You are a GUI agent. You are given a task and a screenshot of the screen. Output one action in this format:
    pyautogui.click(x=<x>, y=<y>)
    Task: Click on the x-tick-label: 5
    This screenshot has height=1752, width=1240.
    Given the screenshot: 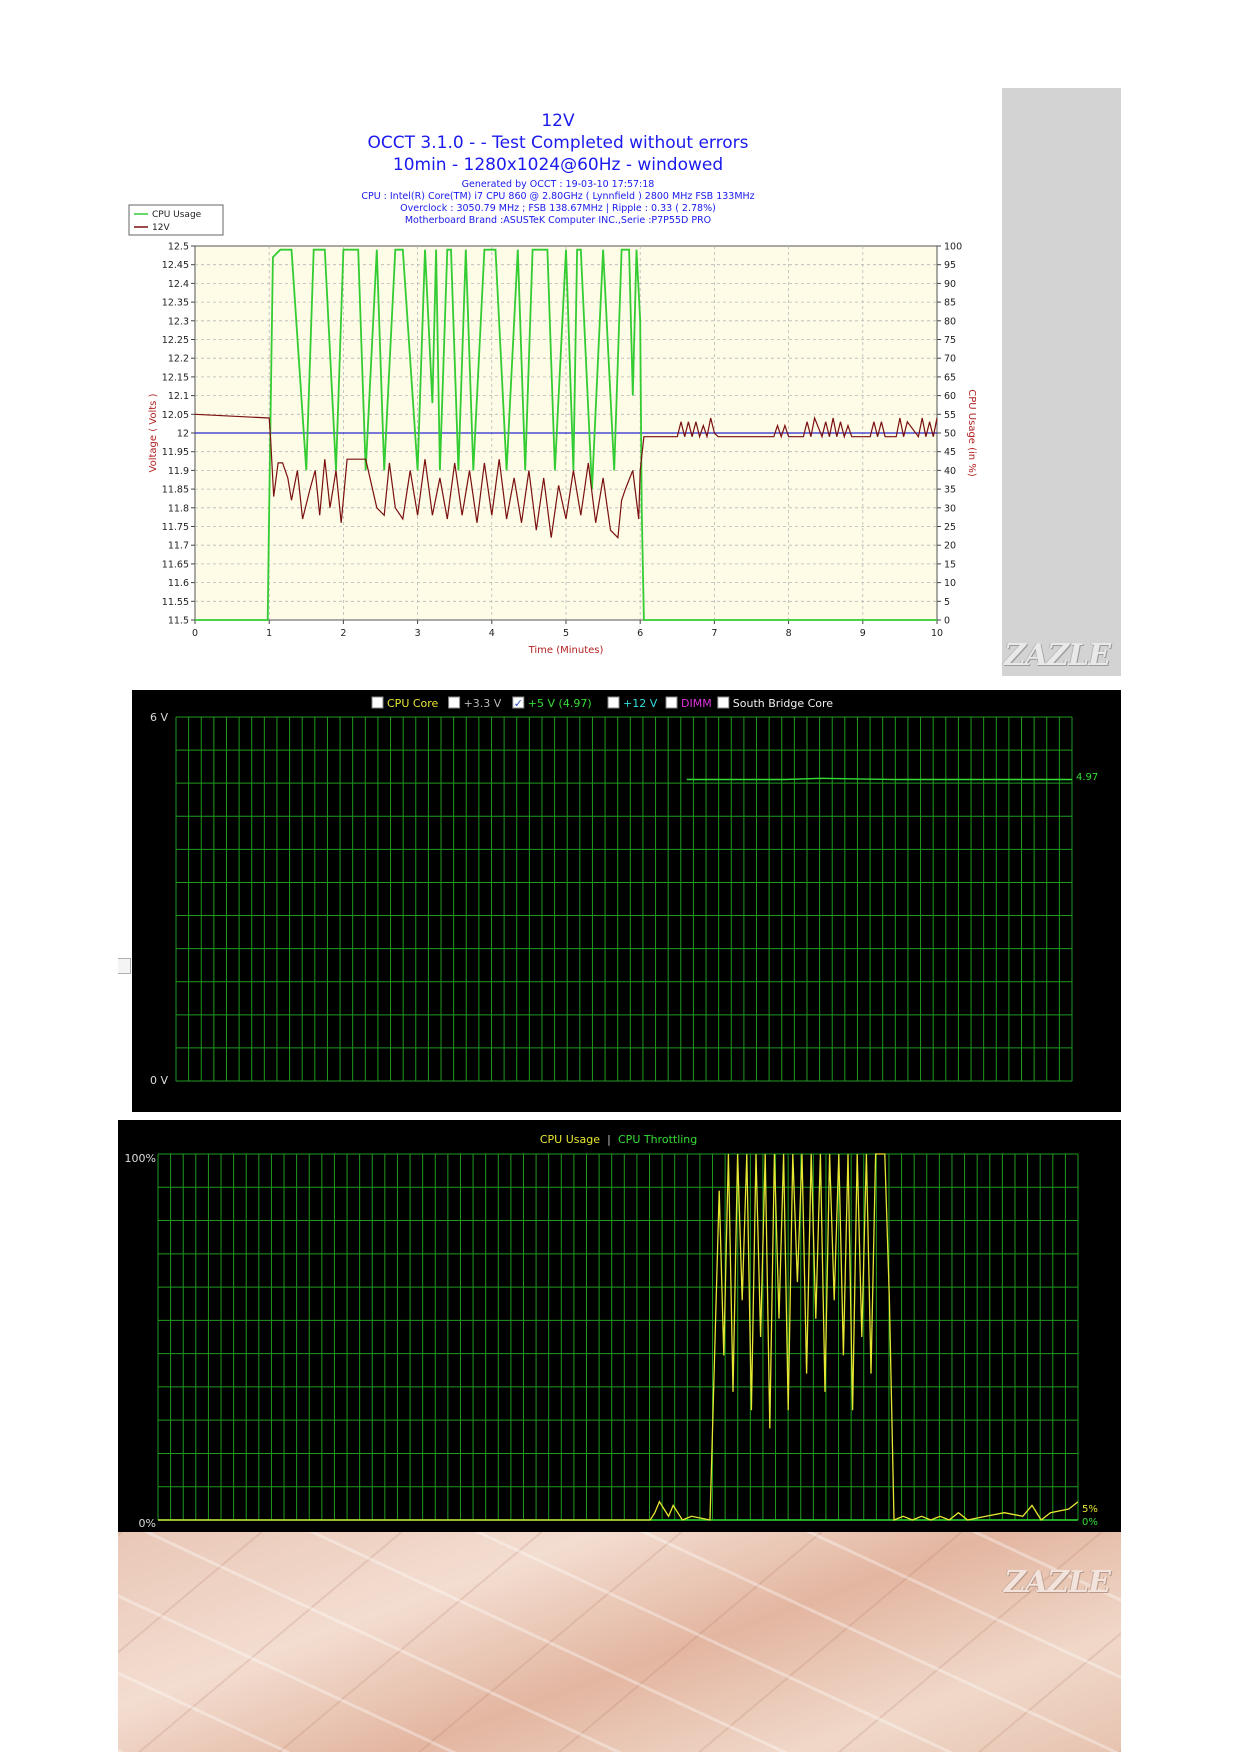 What is the action you would take?
    pyautogui.click(x=566, y=633)
    